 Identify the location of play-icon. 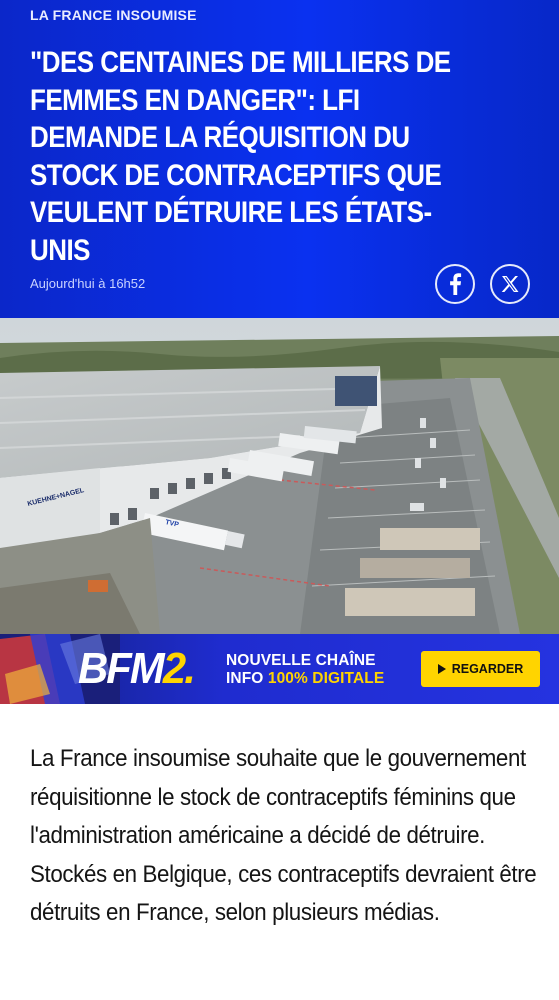
(441, 669).